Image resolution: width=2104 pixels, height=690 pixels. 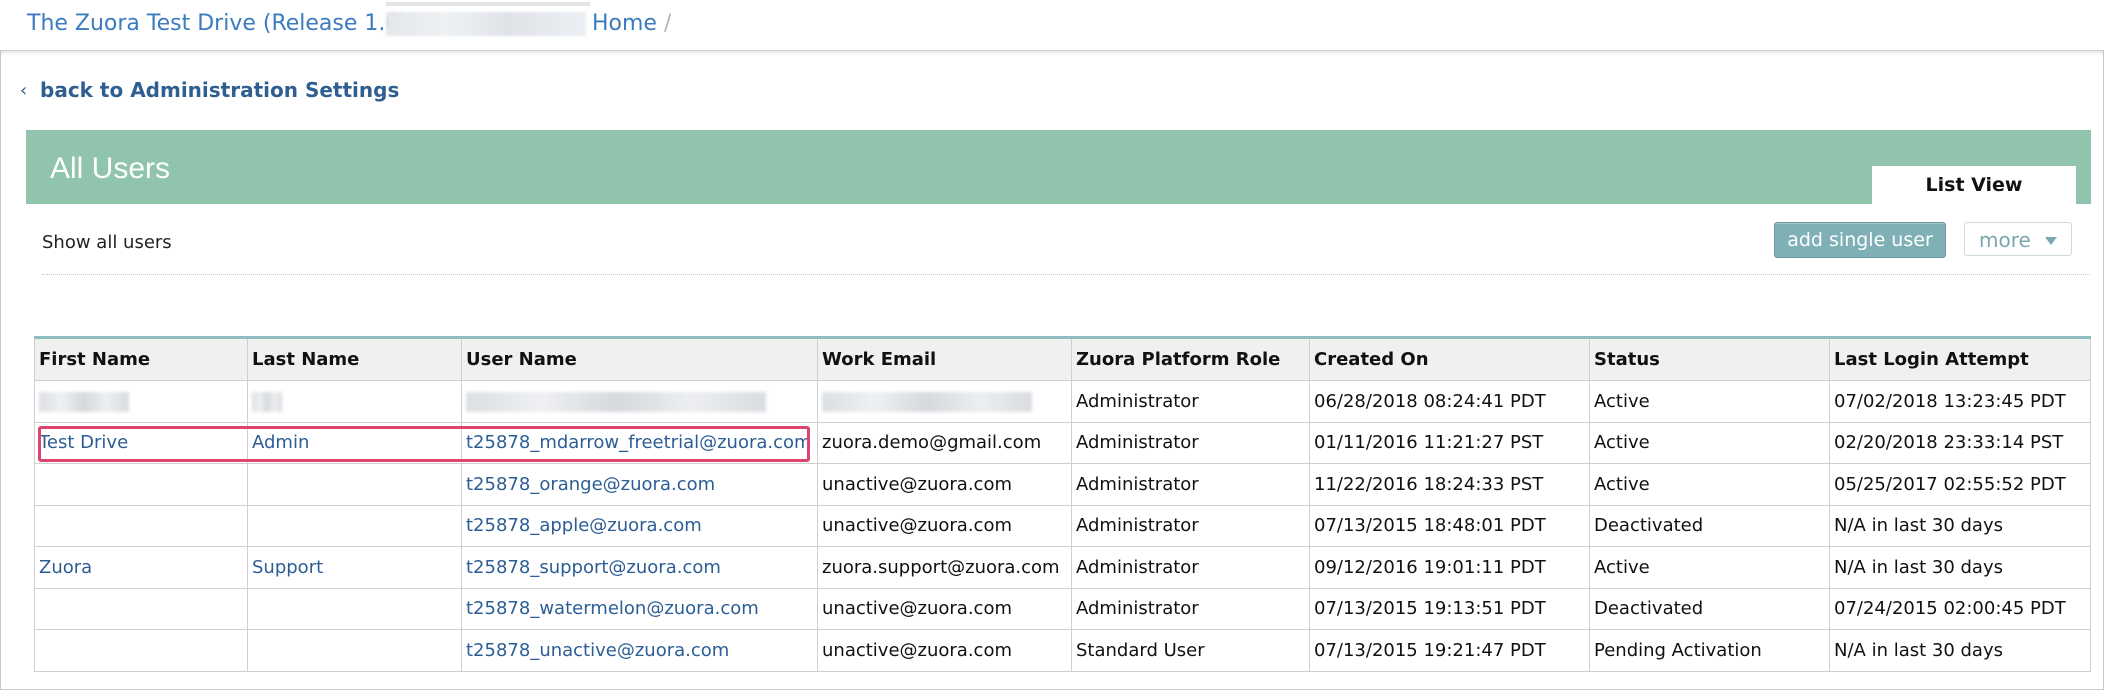 I want to click on last-login-cell: 05/25/2017 02:55:52 PDT, so click(x=1960, y=484).